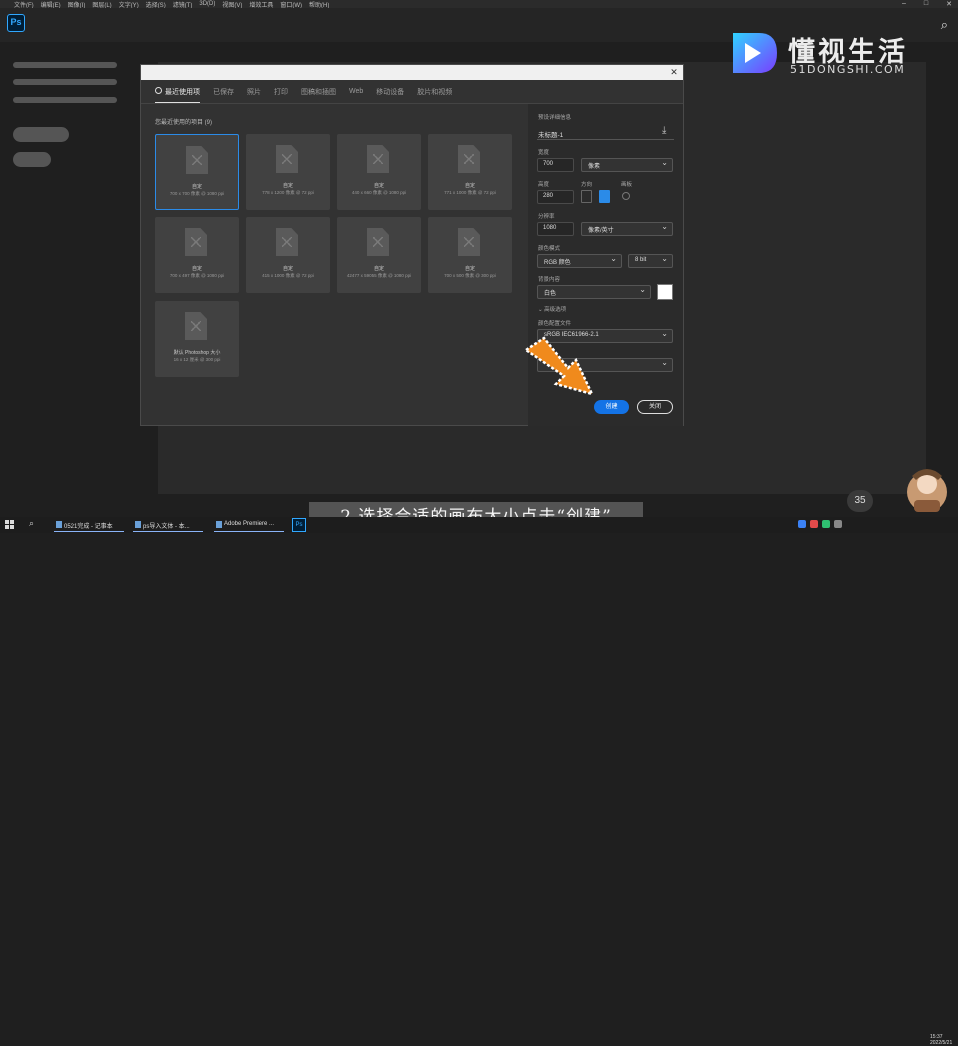  I want to click on menu-item: 帮助(H), so click(319, 4).